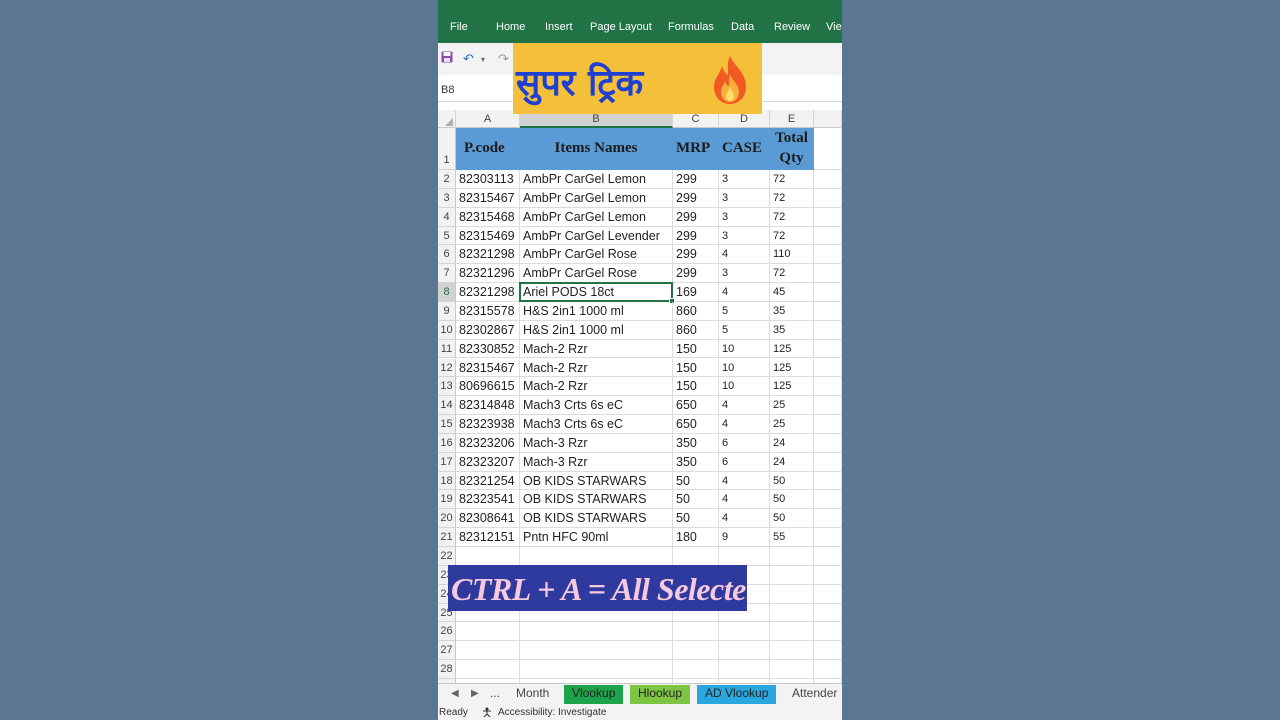 The height and width of the screenshot is (720, 1280). What do you see at coordinates (483, 59) in the screenshot?
I see `undo-dropdown-icon: ▾` at bounding box center [483, 59].